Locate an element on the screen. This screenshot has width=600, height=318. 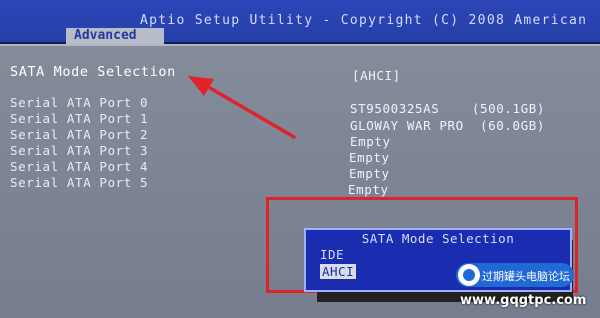
port-value-2: Empty is located at coordinates (370, 141).